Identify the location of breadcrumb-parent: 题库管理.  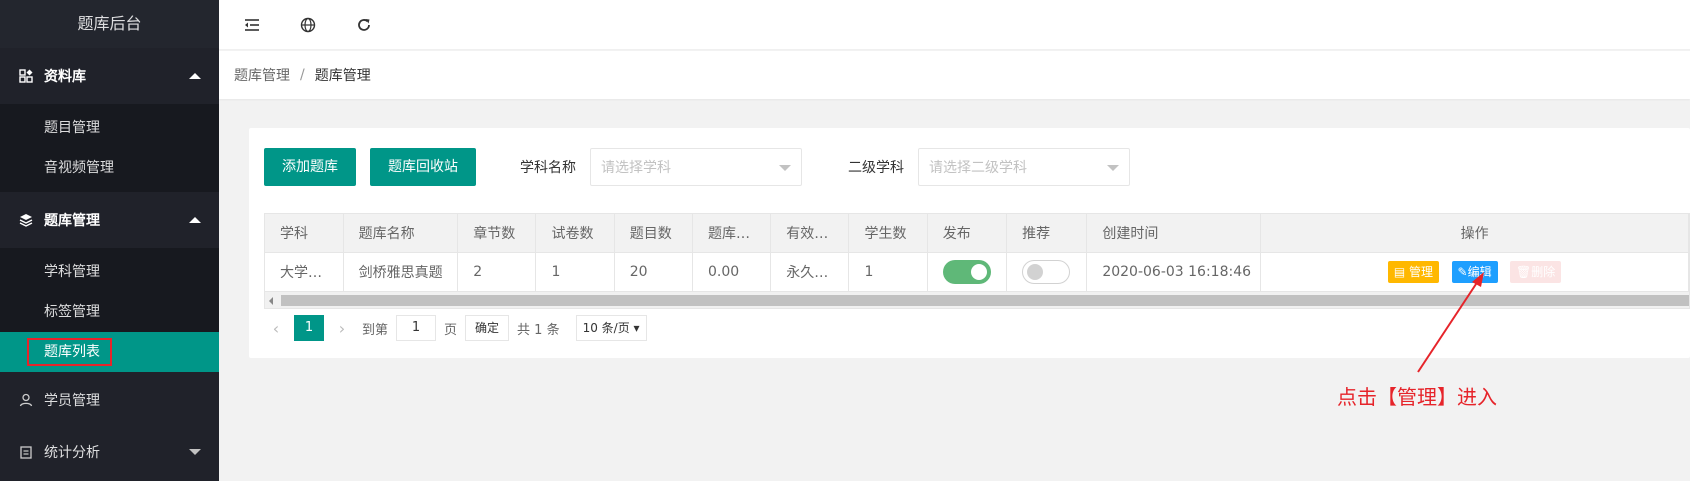
(262, 75).